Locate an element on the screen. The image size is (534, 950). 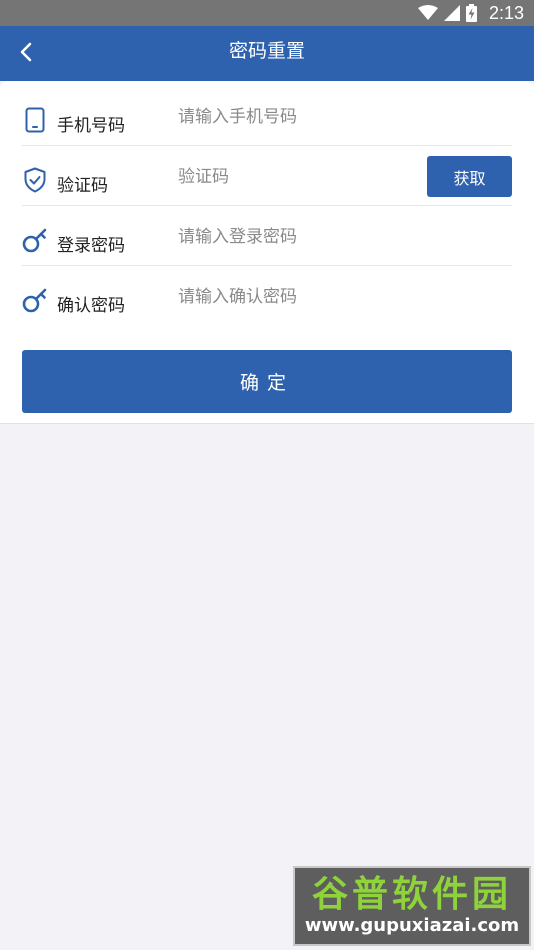
watermark-logo: 谷普软件园 www.gupuxiazai.com is located at coordinates (412, 906).